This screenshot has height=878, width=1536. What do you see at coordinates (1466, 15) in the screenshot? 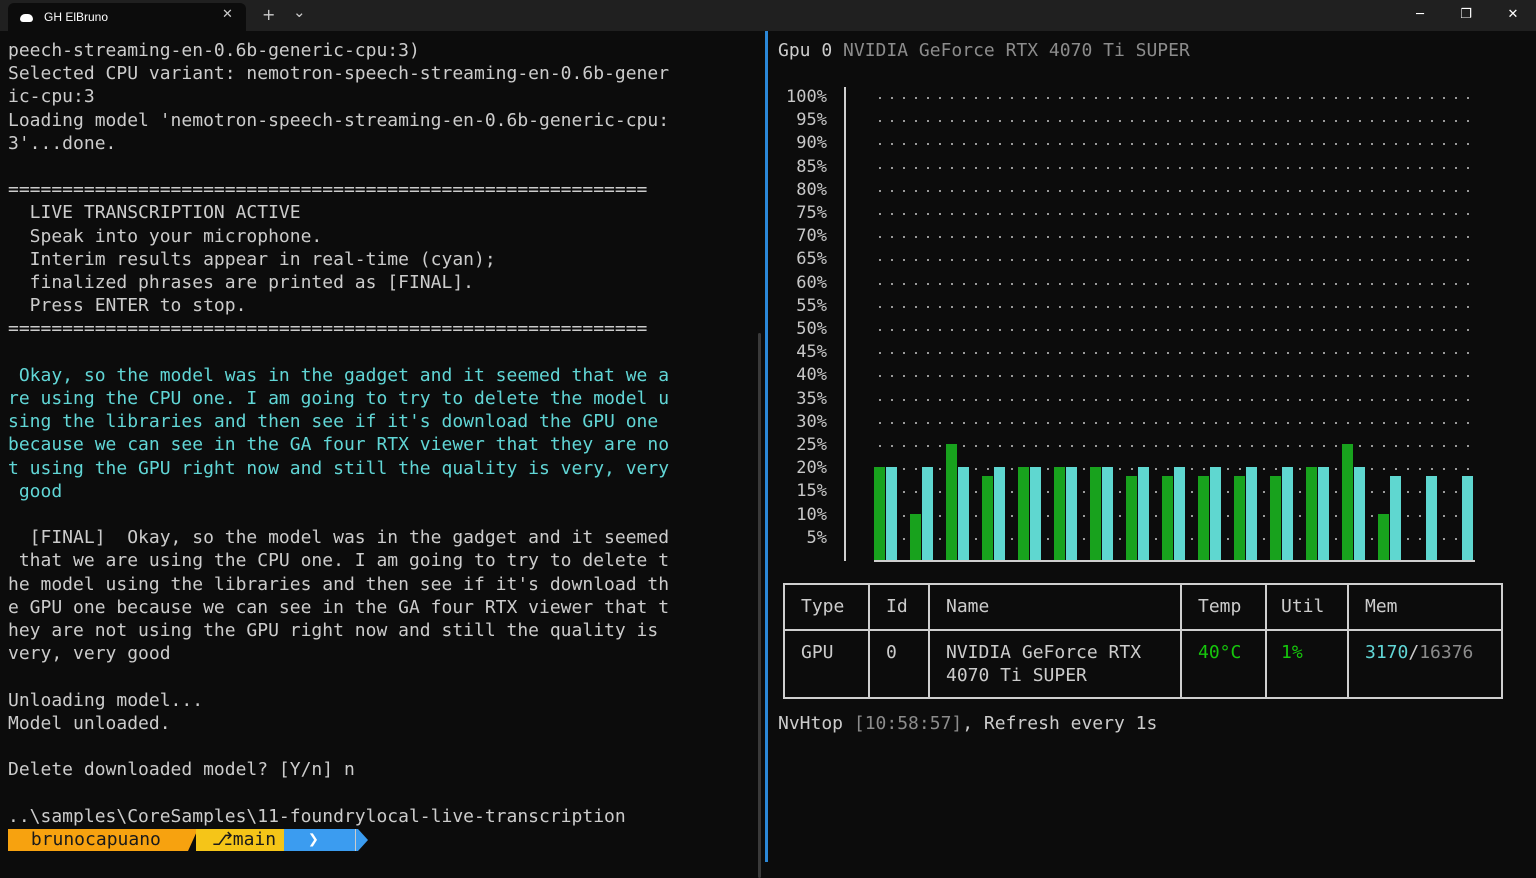
I see `maximize-button: ❐` at bounding box center [1466, 15].